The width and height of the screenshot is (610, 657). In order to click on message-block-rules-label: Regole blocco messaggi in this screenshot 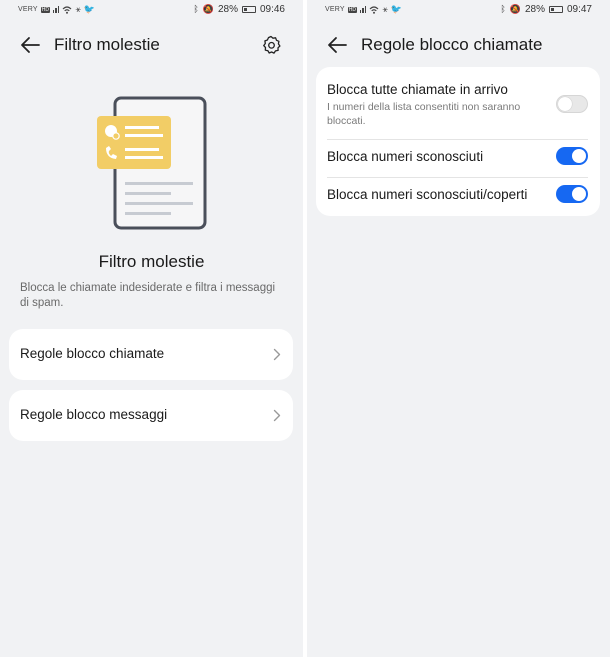, I will do `click(94, 414)`.